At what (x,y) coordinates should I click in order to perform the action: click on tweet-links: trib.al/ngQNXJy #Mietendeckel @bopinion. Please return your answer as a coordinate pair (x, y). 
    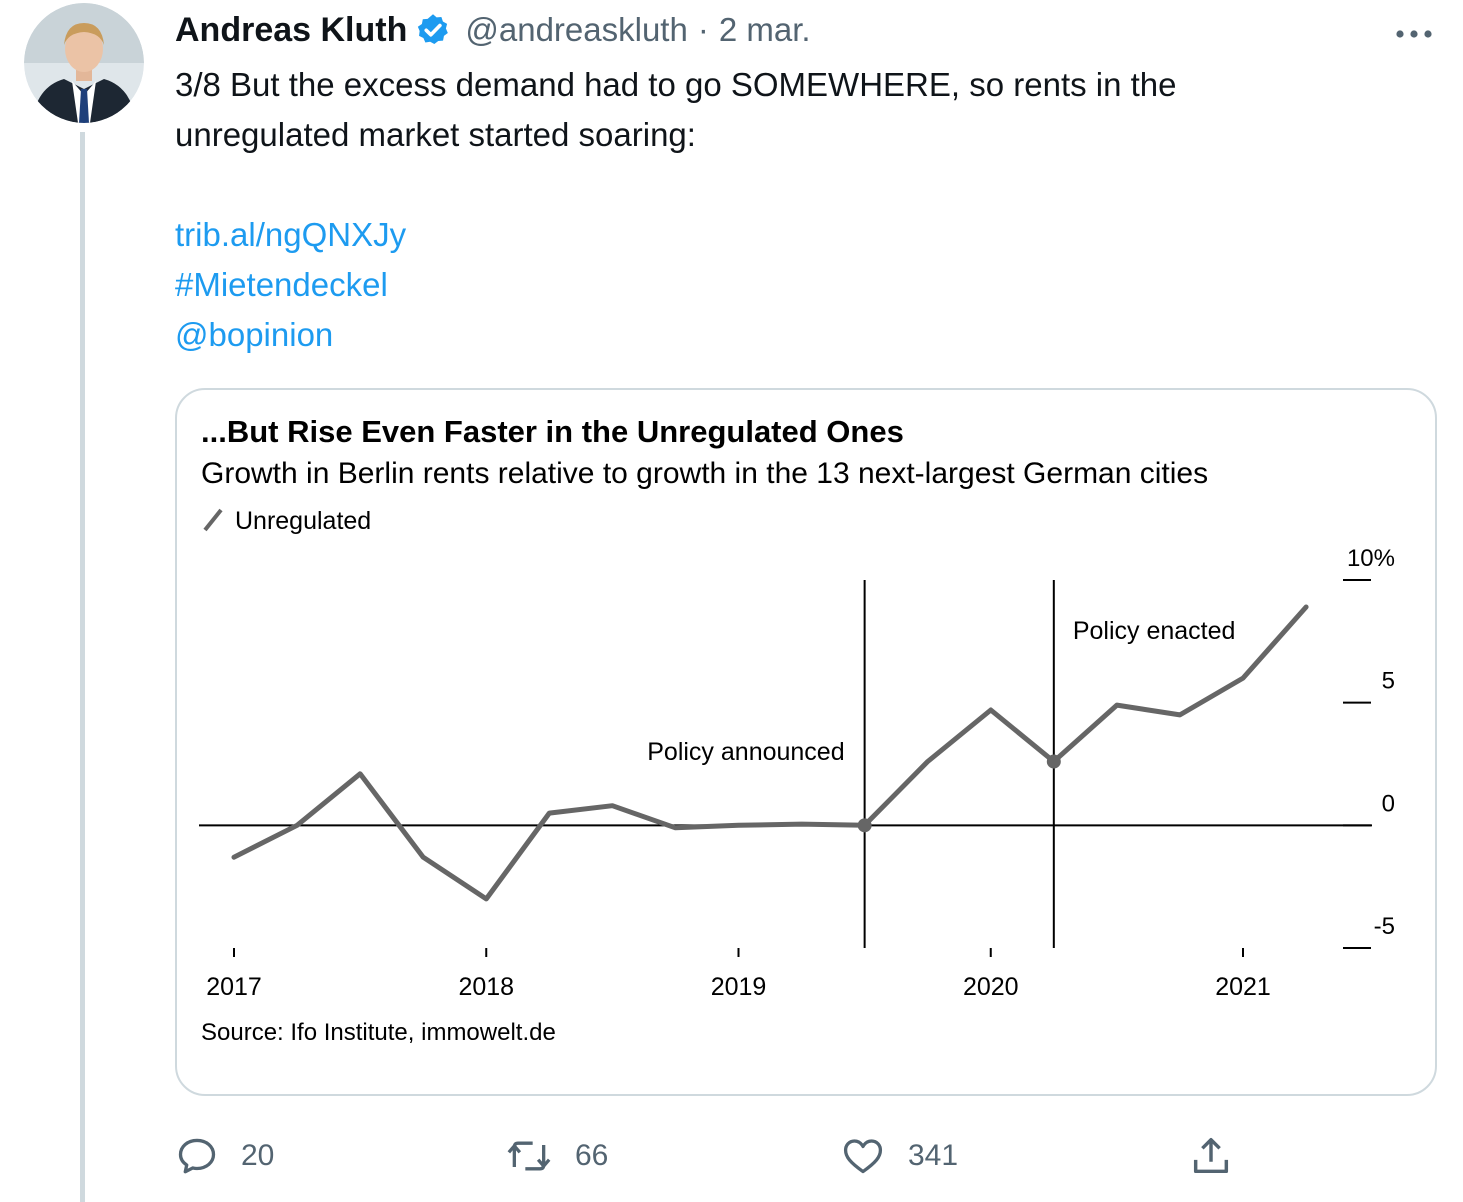
    Looking at the image, I should click on (290, 285).